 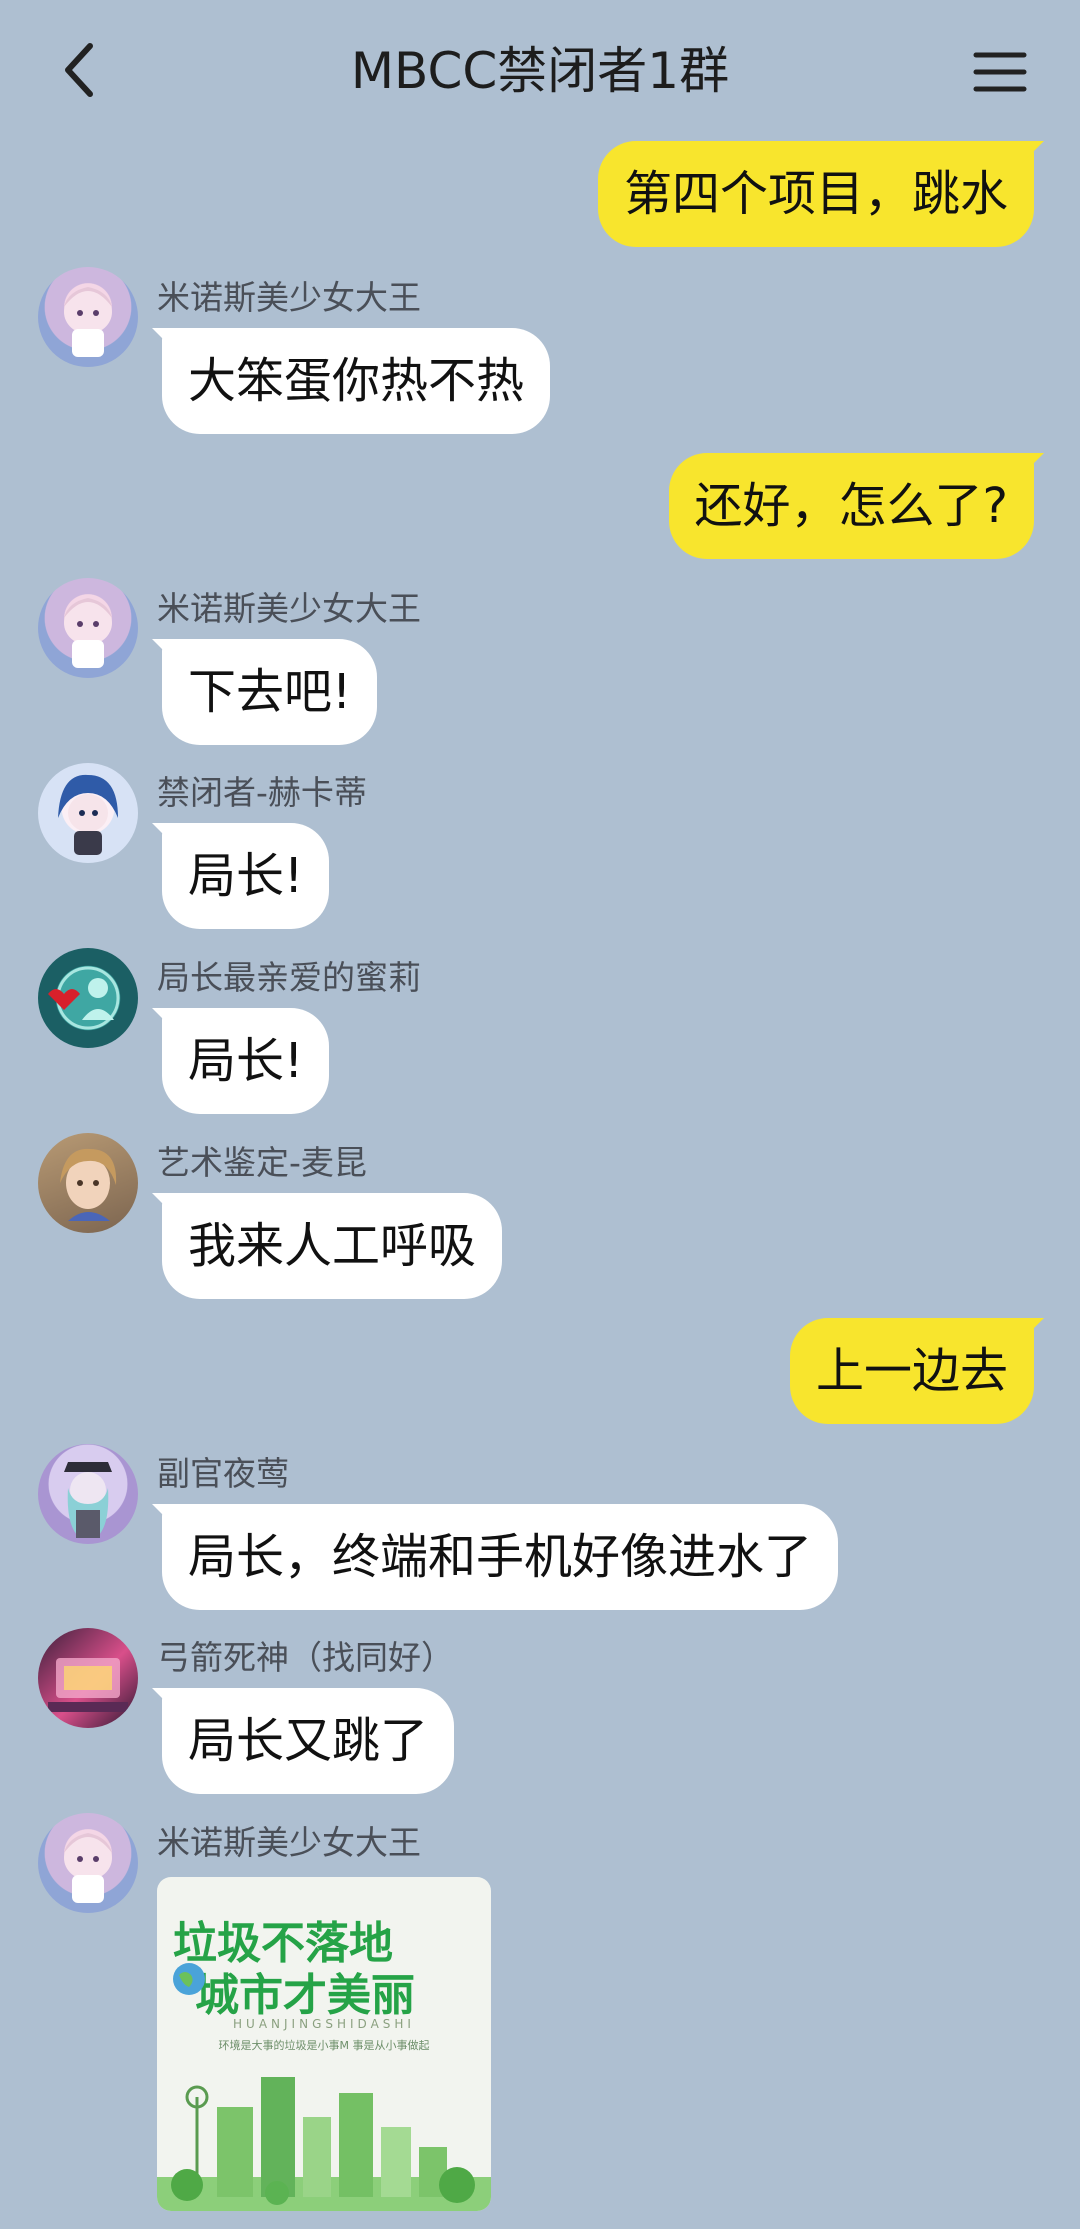 I want to click on menu-button, so click(x=1000, y=72).